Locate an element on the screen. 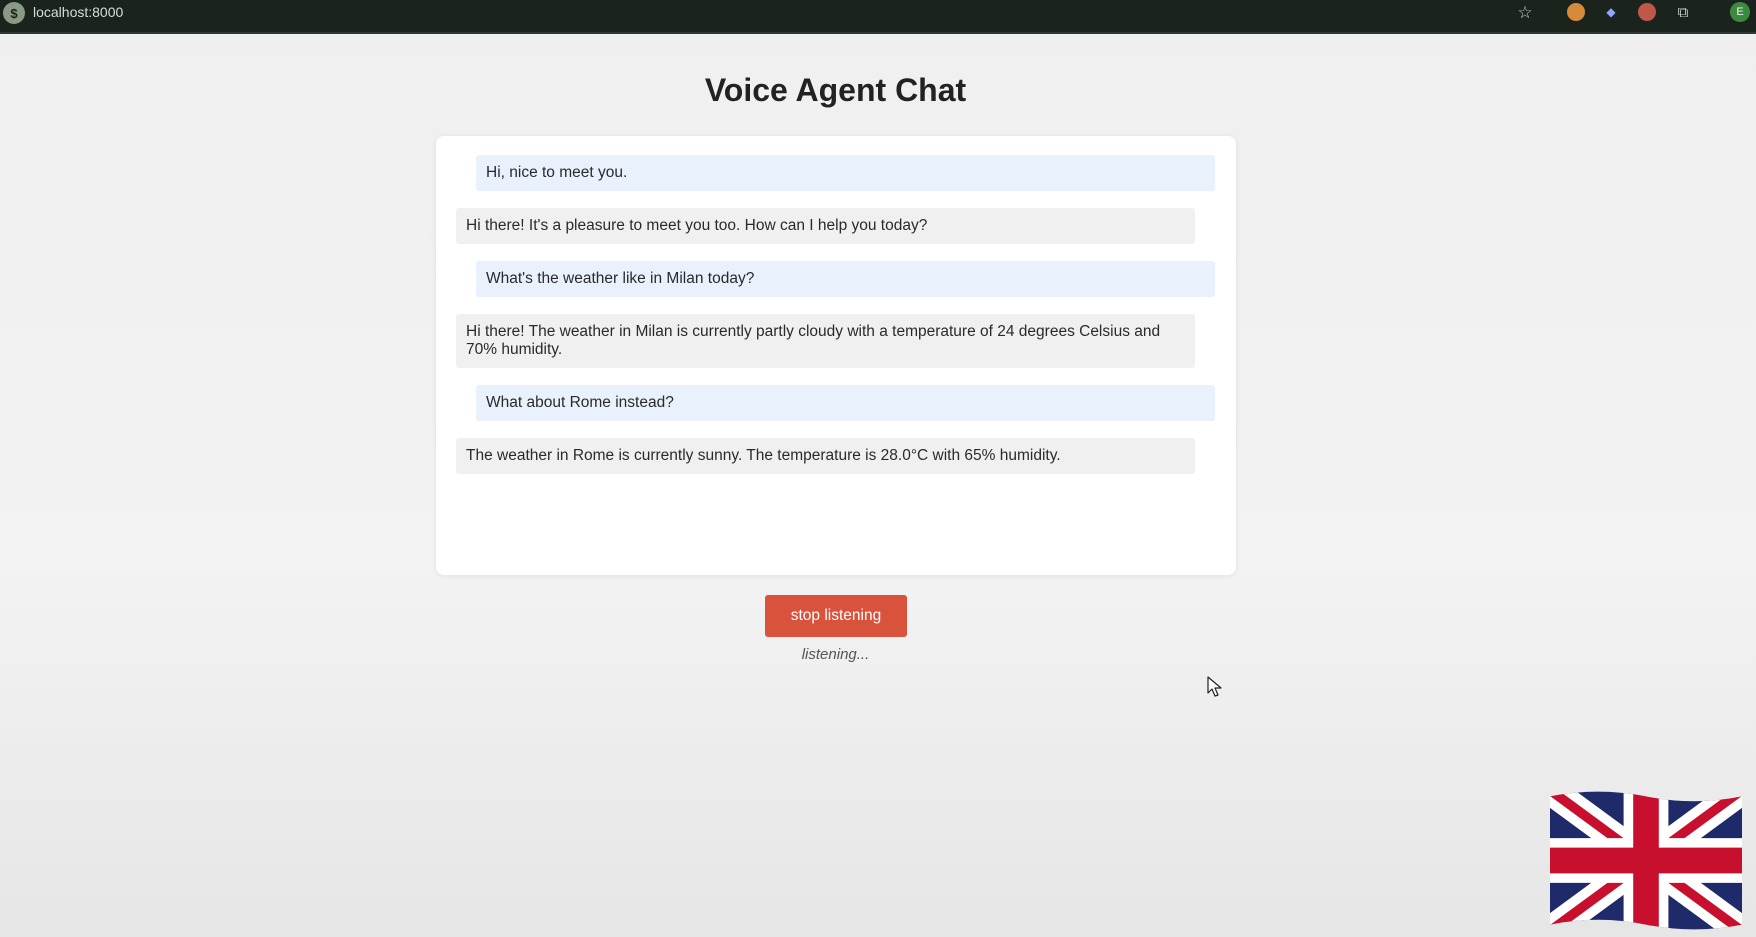 This screenshot has height=937, width=1756. uk-flag-icon is located at coordinates (1646, 860).